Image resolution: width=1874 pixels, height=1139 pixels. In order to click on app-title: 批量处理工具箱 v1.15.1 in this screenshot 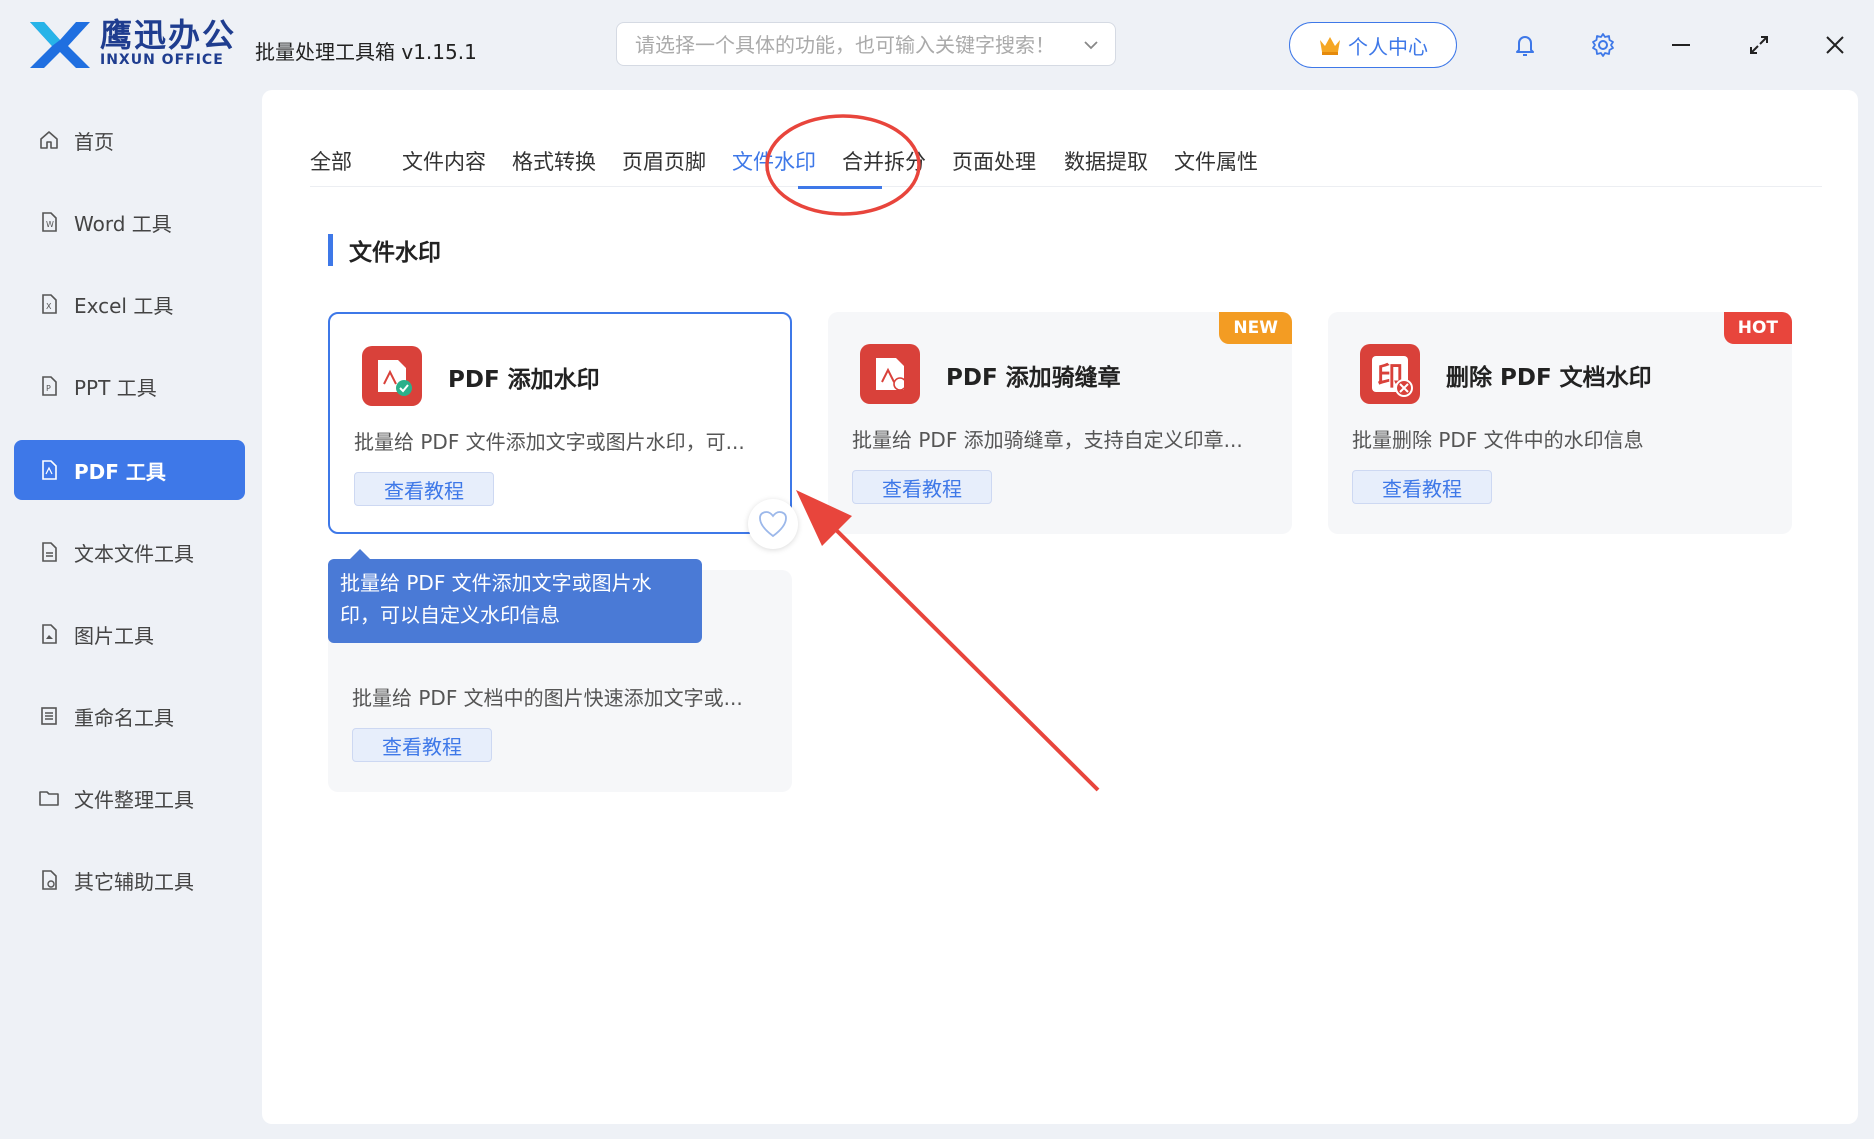, I will do `click(366, 52)`.